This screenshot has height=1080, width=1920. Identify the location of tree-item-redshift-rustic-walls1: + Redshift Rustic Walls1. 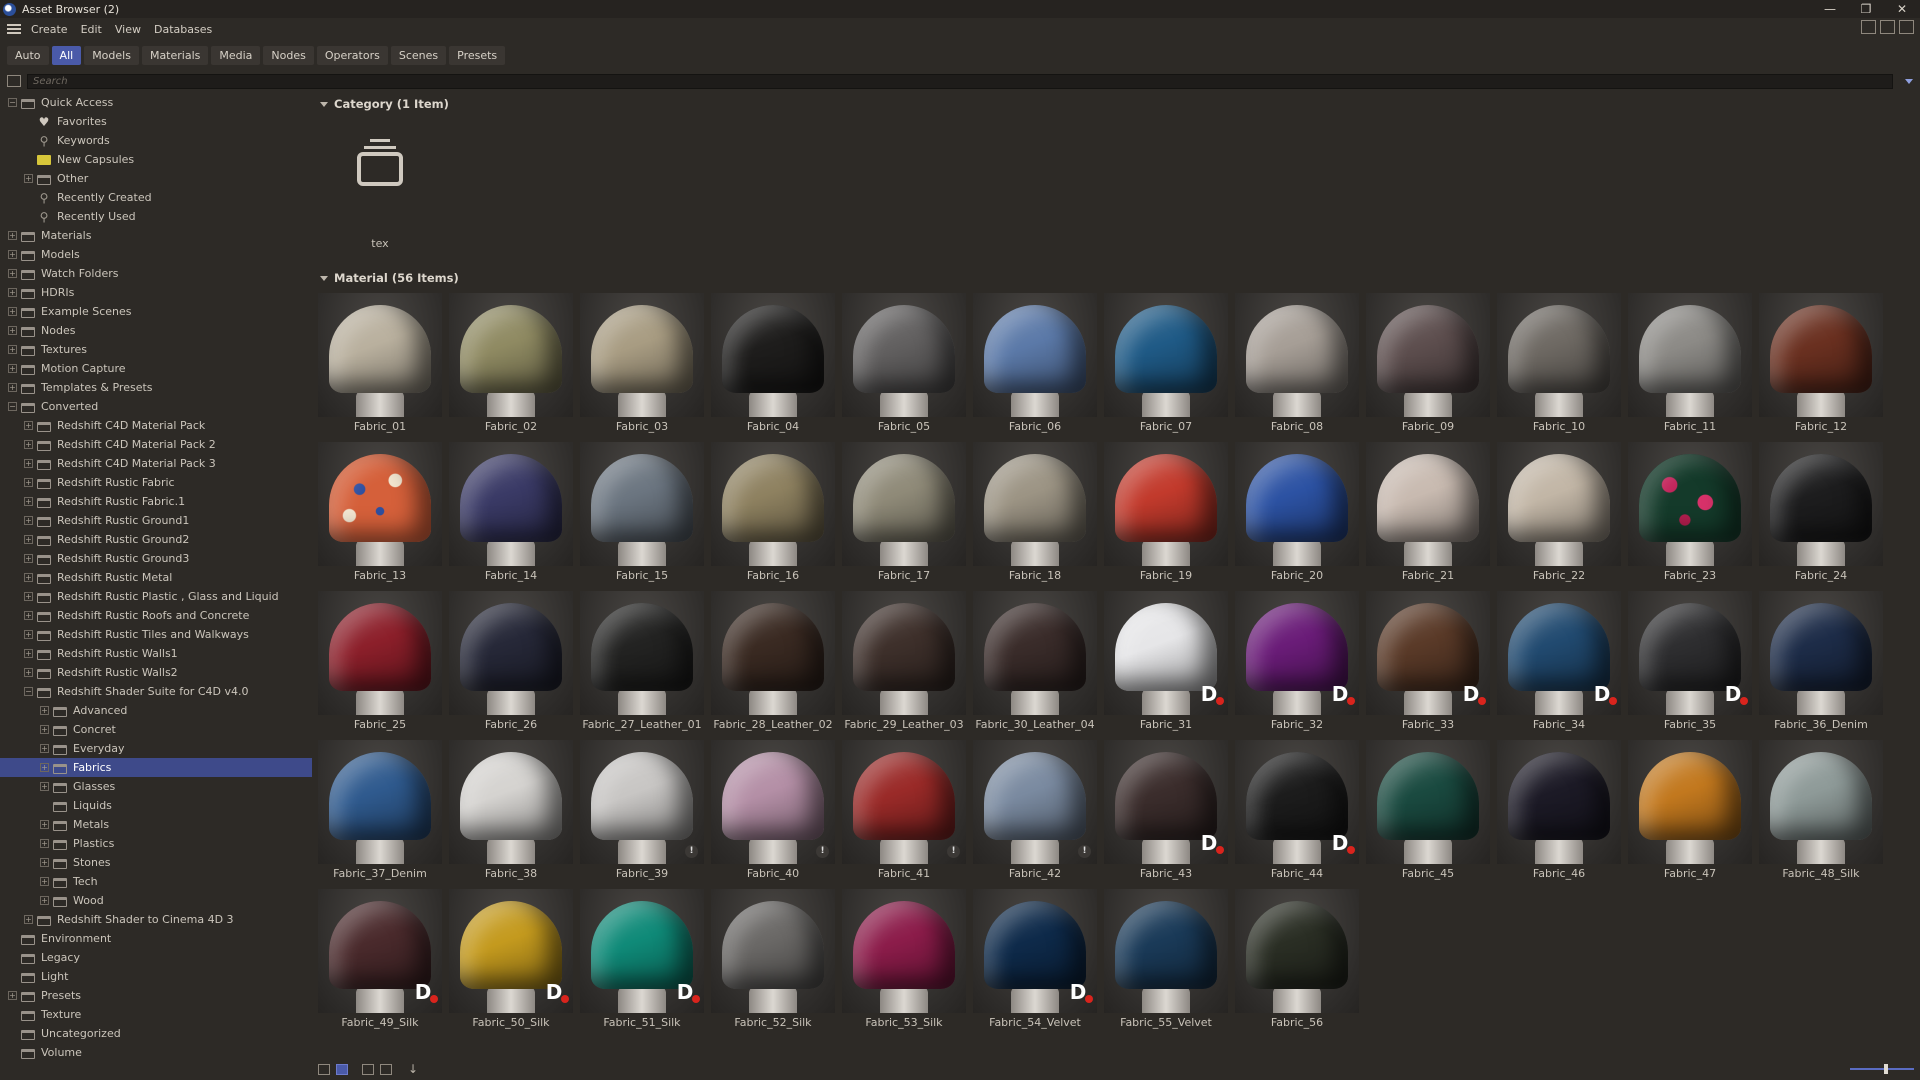
(156, 653).